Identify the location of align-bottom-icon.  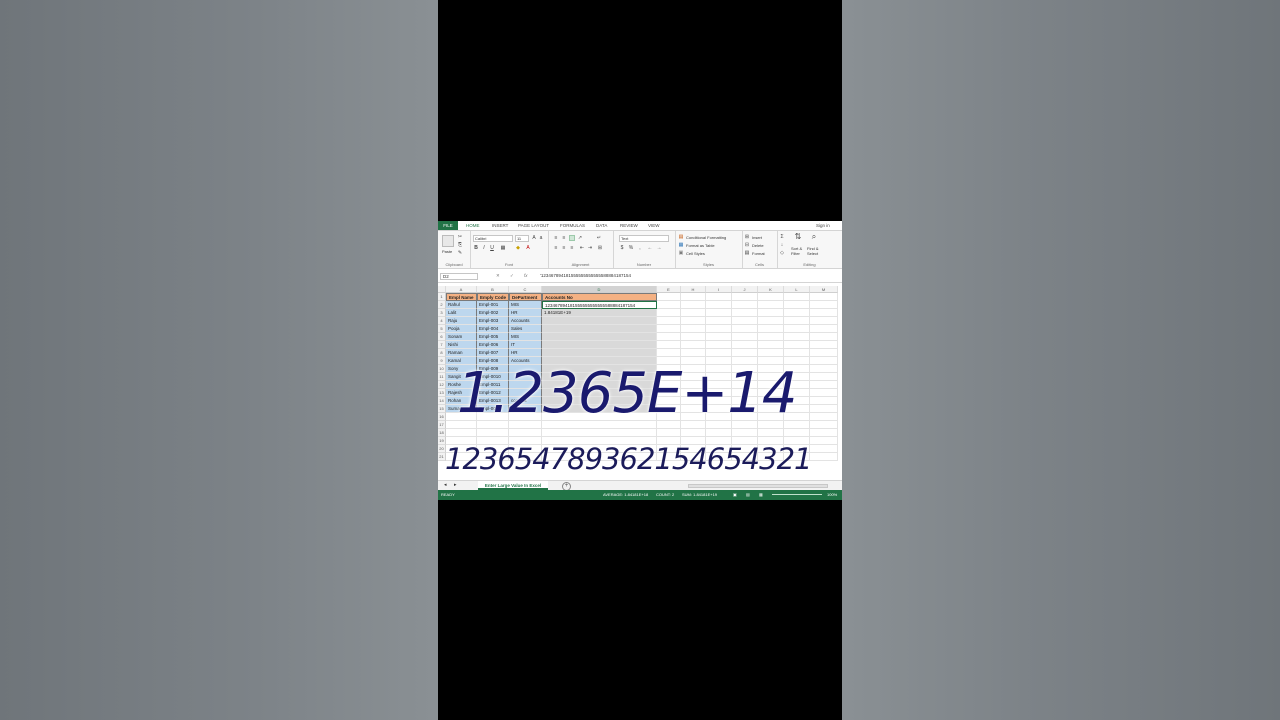
(572, 238).